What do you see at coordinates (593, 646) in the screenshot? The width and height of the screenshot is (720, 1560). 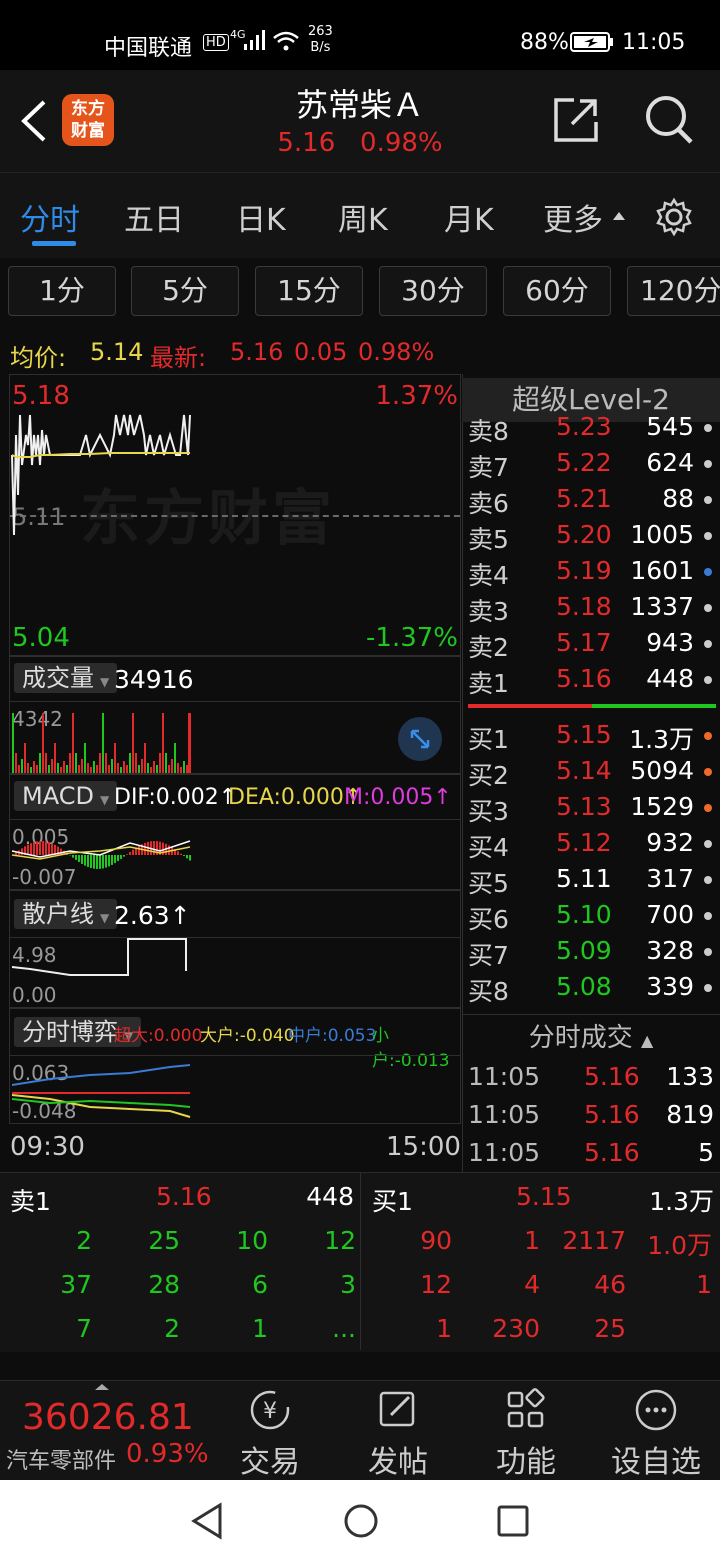 I see `ask-row: 卖2 5.17 943` at bounding box center [593, 646].